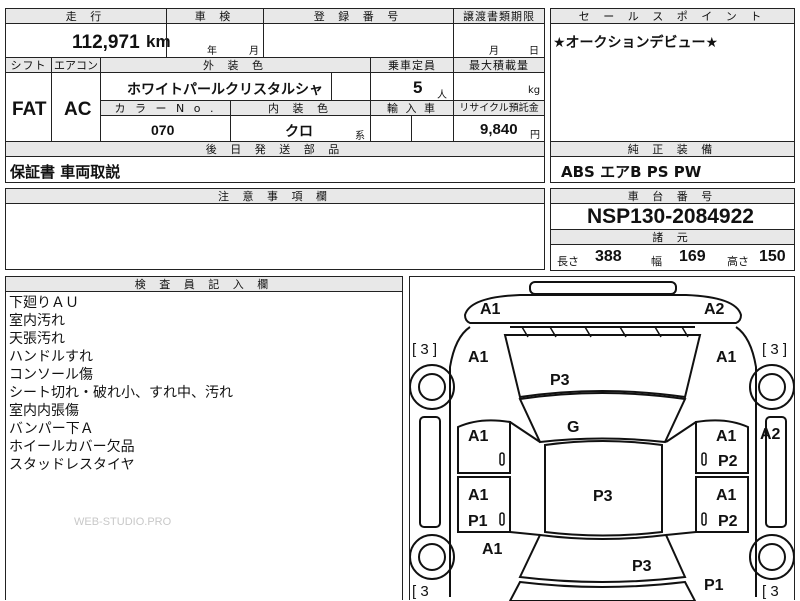  I want to click on mark-roof: P3, so click(603, 496).